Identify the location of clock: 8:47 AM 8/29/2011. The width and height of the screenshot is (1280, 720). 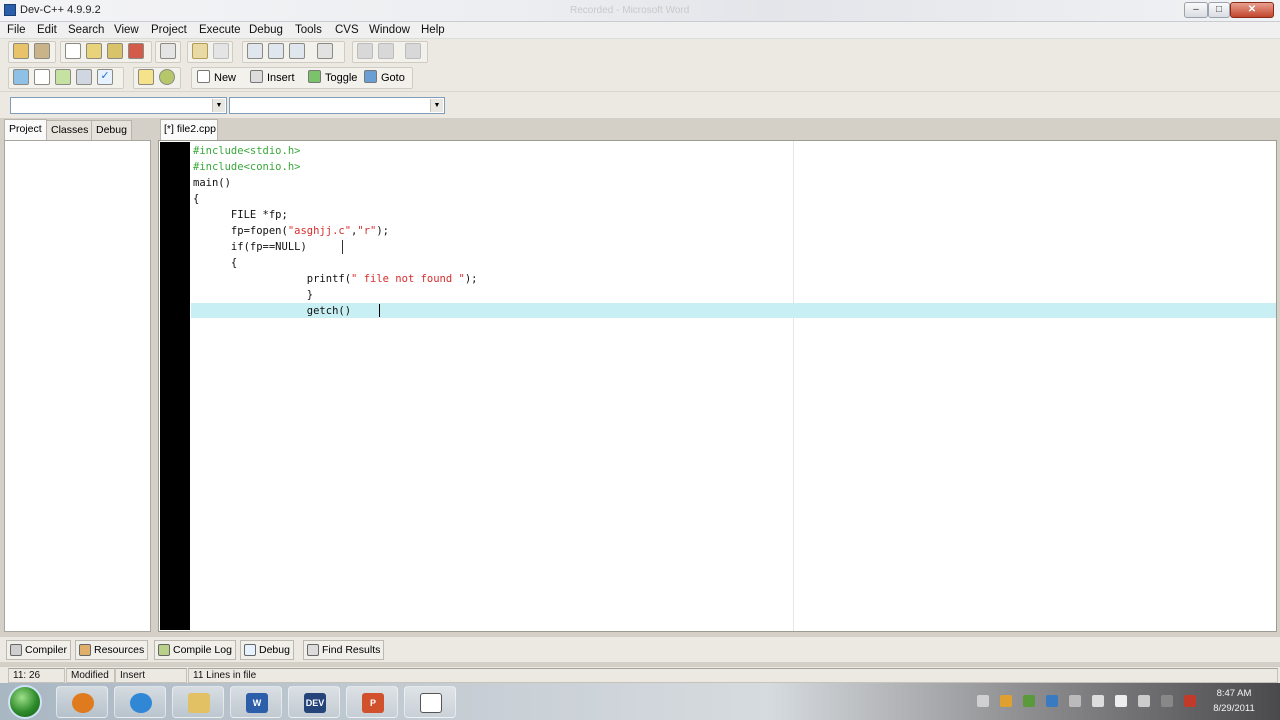
(1234, 701).